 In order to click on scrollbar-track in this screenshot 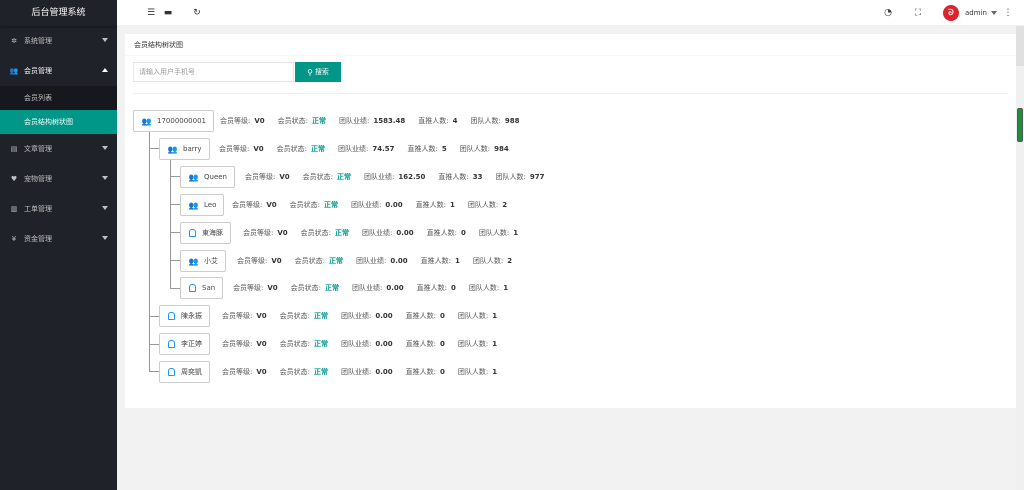, I will do `click(1020, 258)`.